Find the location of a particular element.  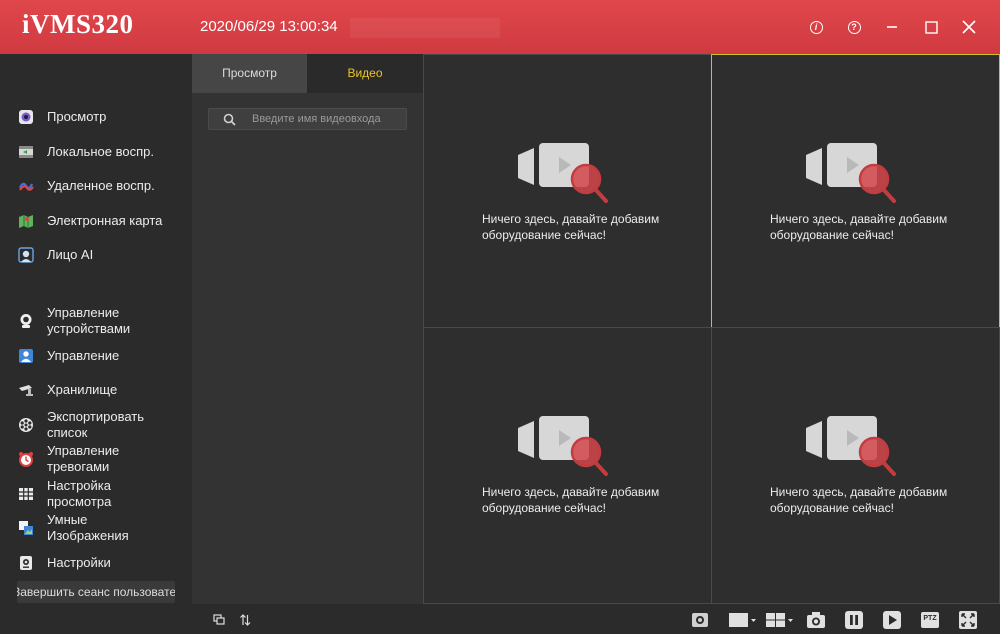

sidebar-item-label: Просмотр is located at coordinates (77, 116).